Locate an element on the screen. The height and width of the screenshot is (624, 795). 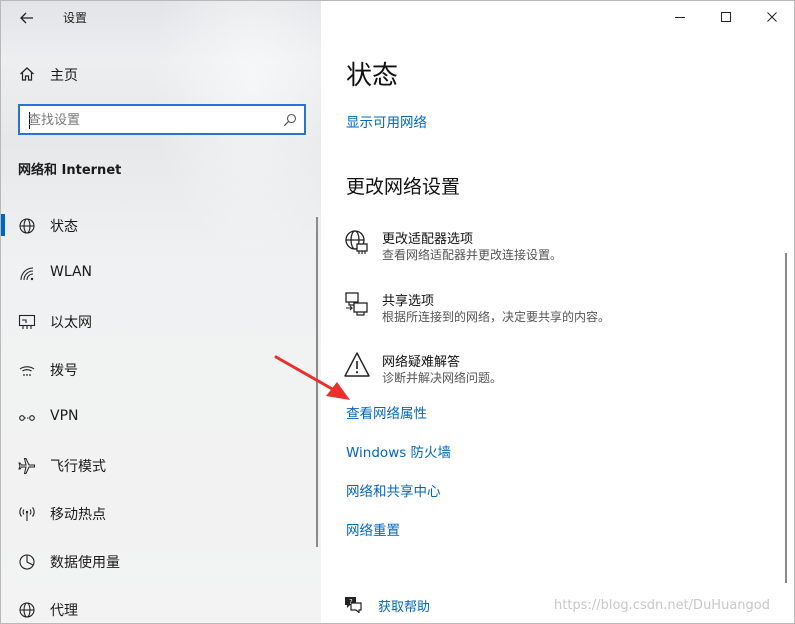
help-chat-icon: ? is located at coordinates (353, 606).